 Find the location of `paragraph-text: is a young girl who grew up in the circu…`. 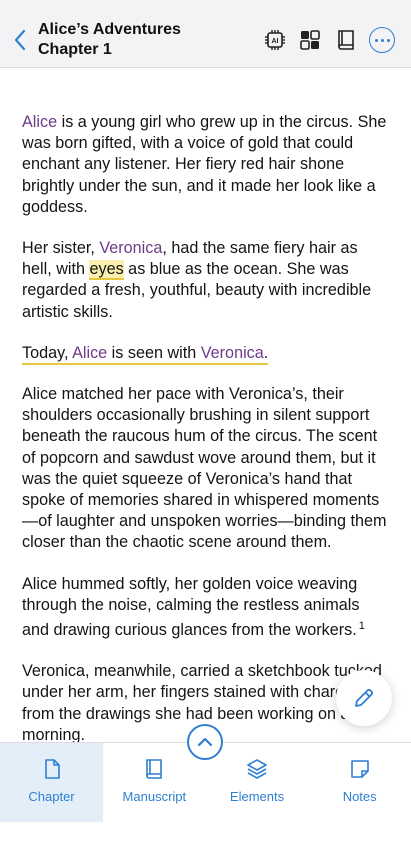

paragraph-text: is a young girl who grew up in the circu… is located at coordinates (204, 164).